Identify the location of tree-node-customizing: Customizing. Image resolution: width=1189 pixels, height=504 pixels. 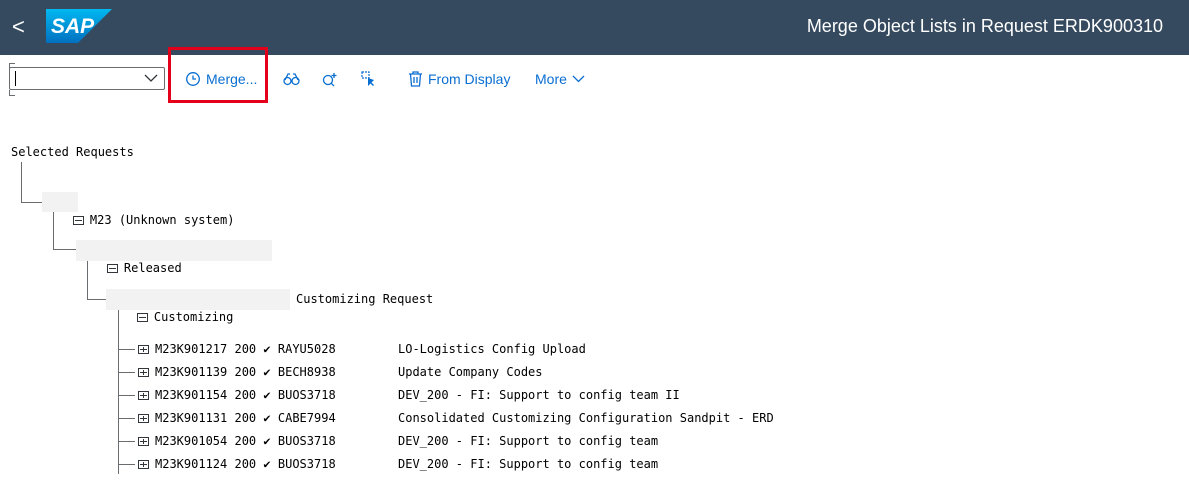
(170, 317).